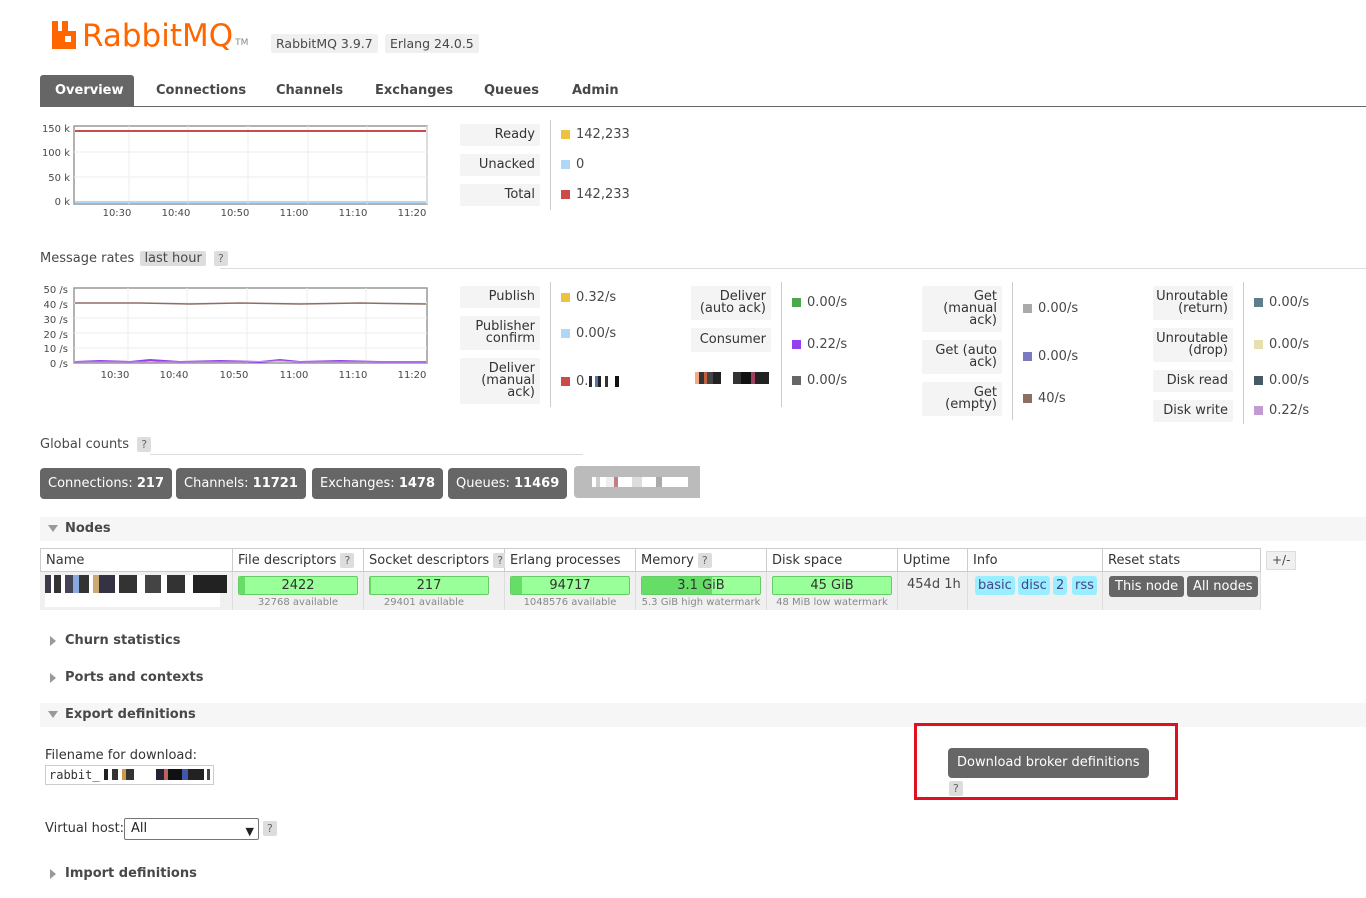  I want to click on tab-channels: Channels, so click(309, 90).